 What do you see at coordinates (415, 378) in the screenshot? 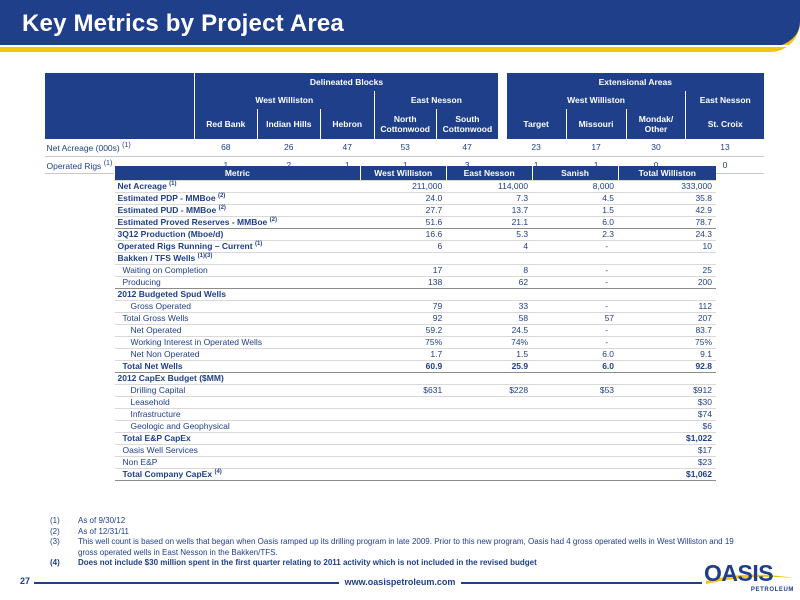
I see `table-row: 2012 CapEx Budget ($MM)` at bounding box center [415, 378].